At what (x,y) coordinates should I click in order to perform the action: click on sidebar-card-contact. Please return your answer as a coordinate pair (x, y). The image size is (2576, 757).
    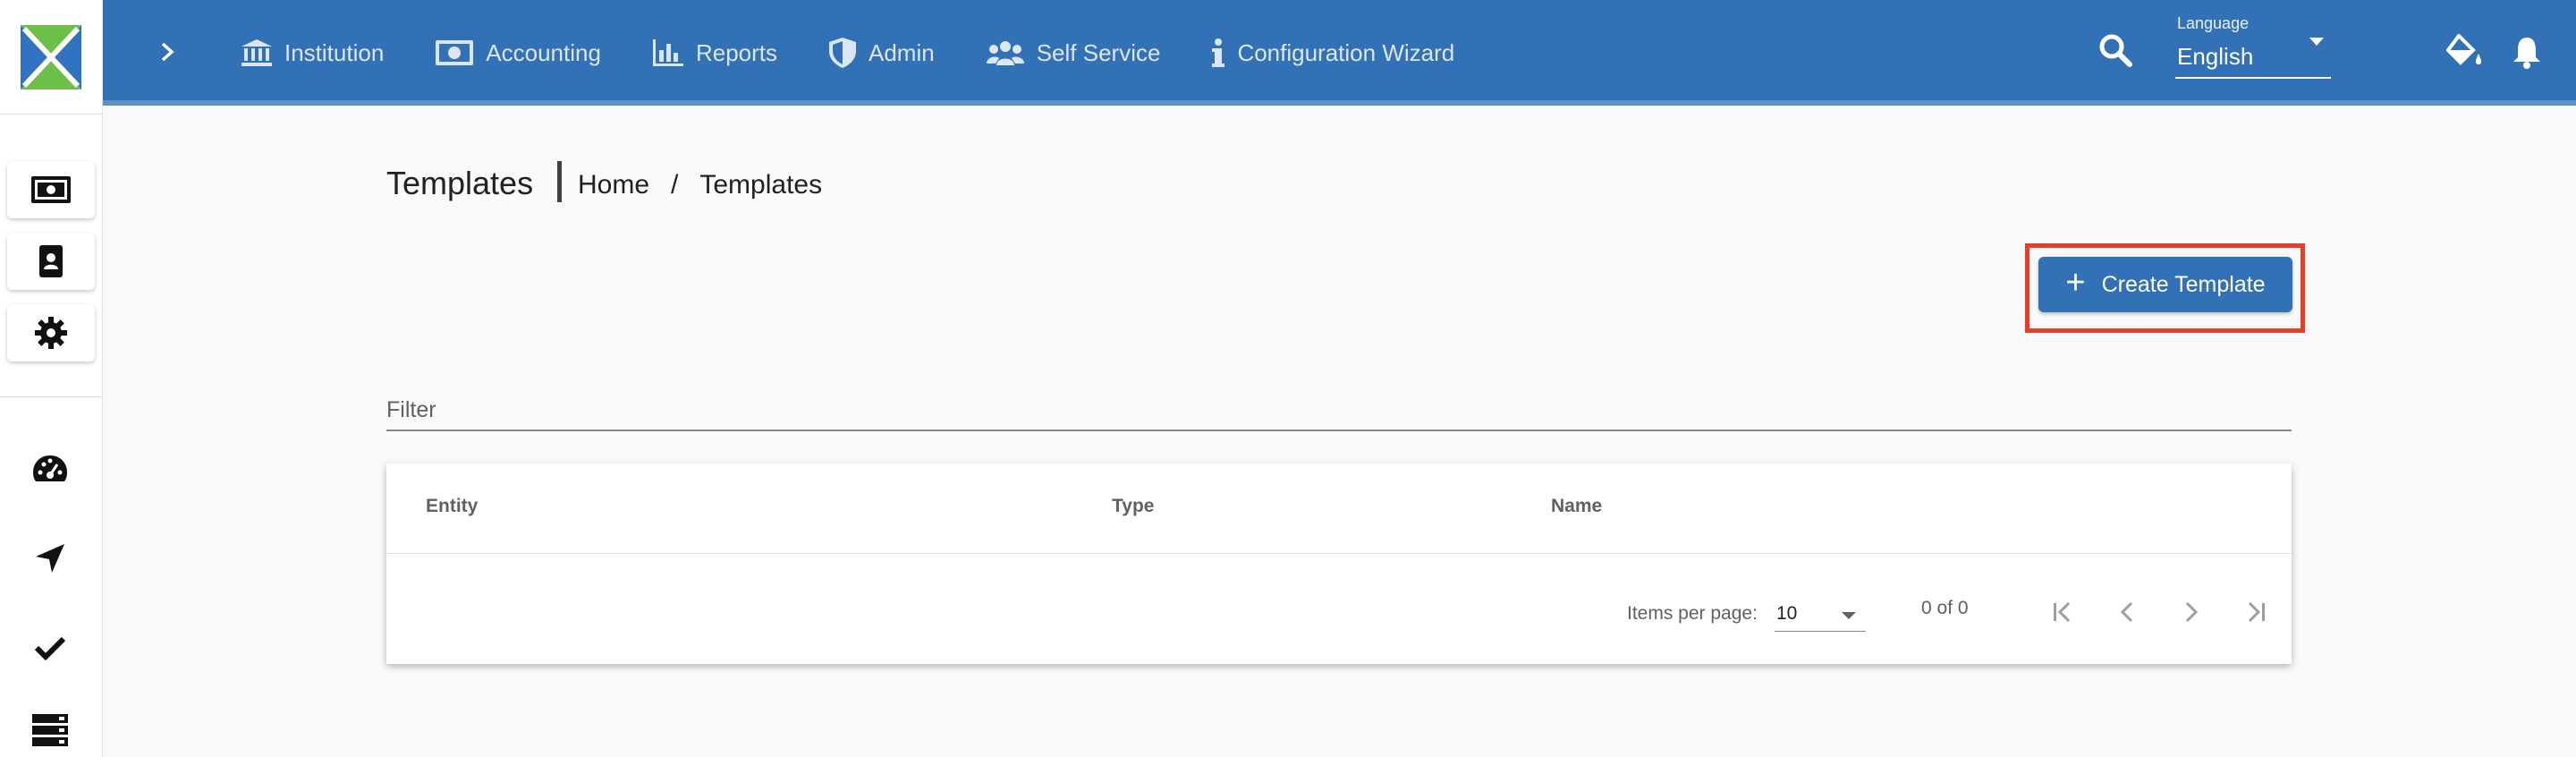
    Looking at the image, I should click on (51, 261).